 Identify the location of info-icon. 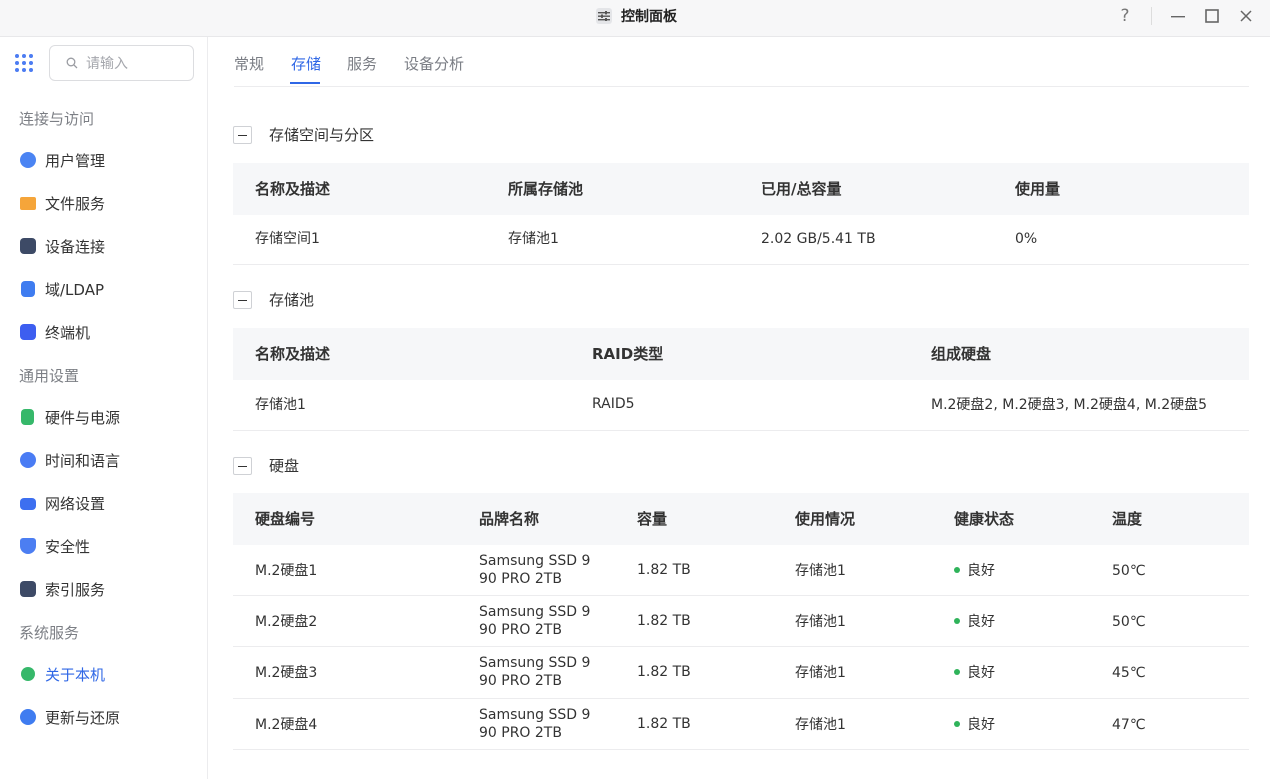
(28, 674).